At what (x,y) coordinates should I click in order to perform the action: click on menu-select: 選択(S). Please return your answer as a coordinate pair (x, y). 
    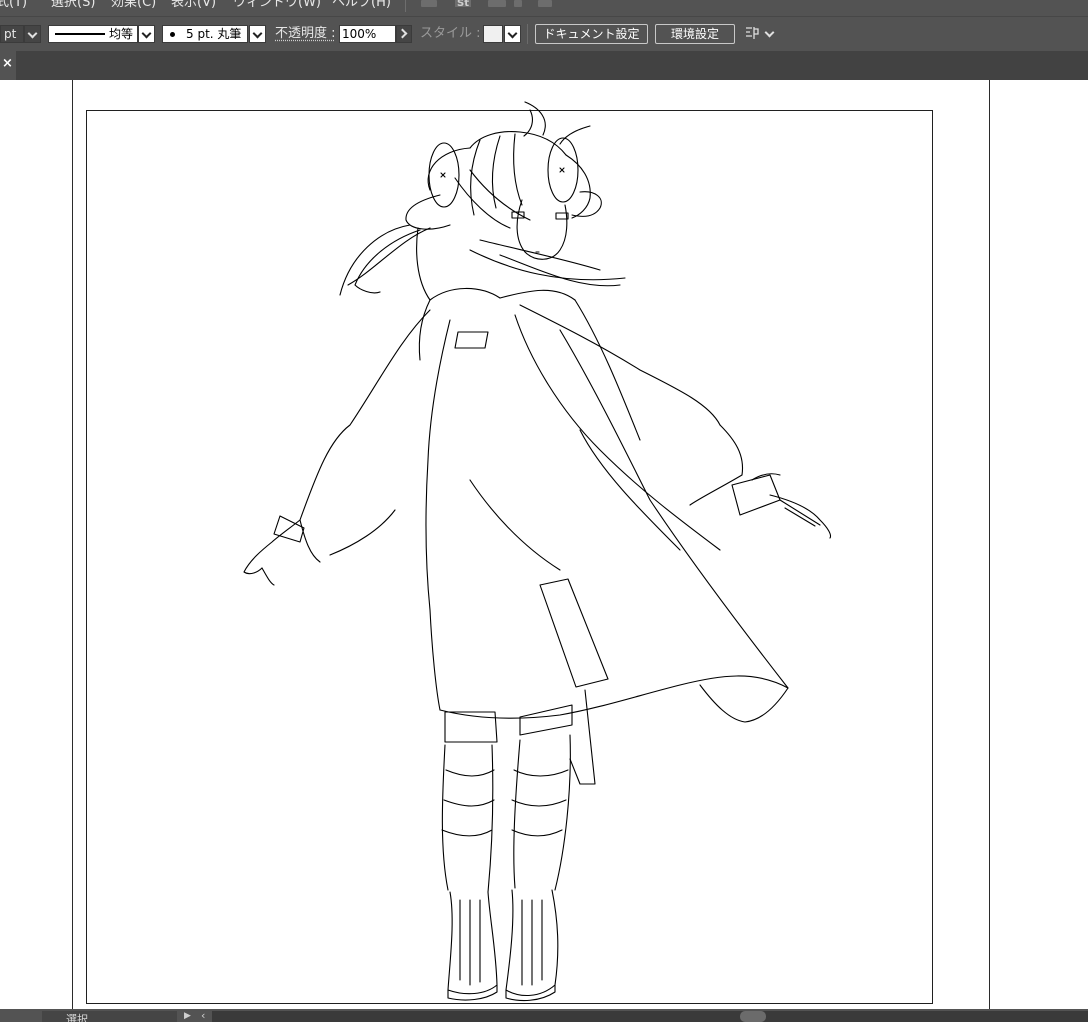
    Looking at the image, I should click on (73, 5).